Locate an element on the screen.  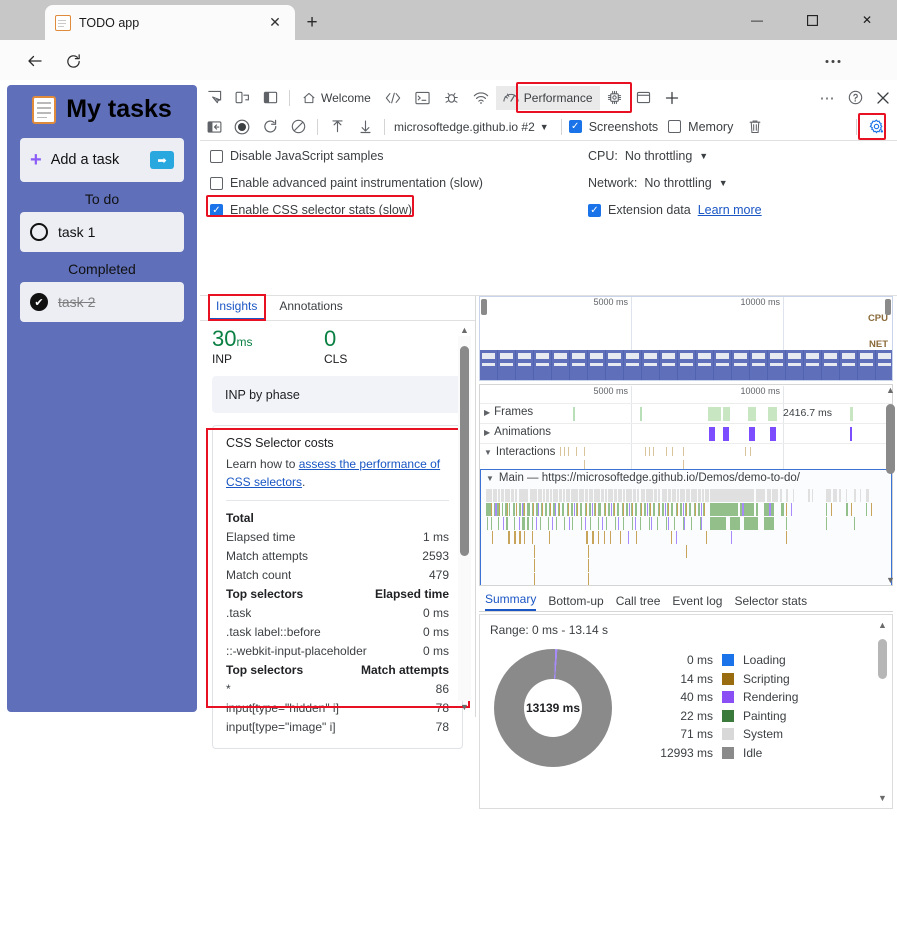
back-icon is located at coordinates (35, 61).